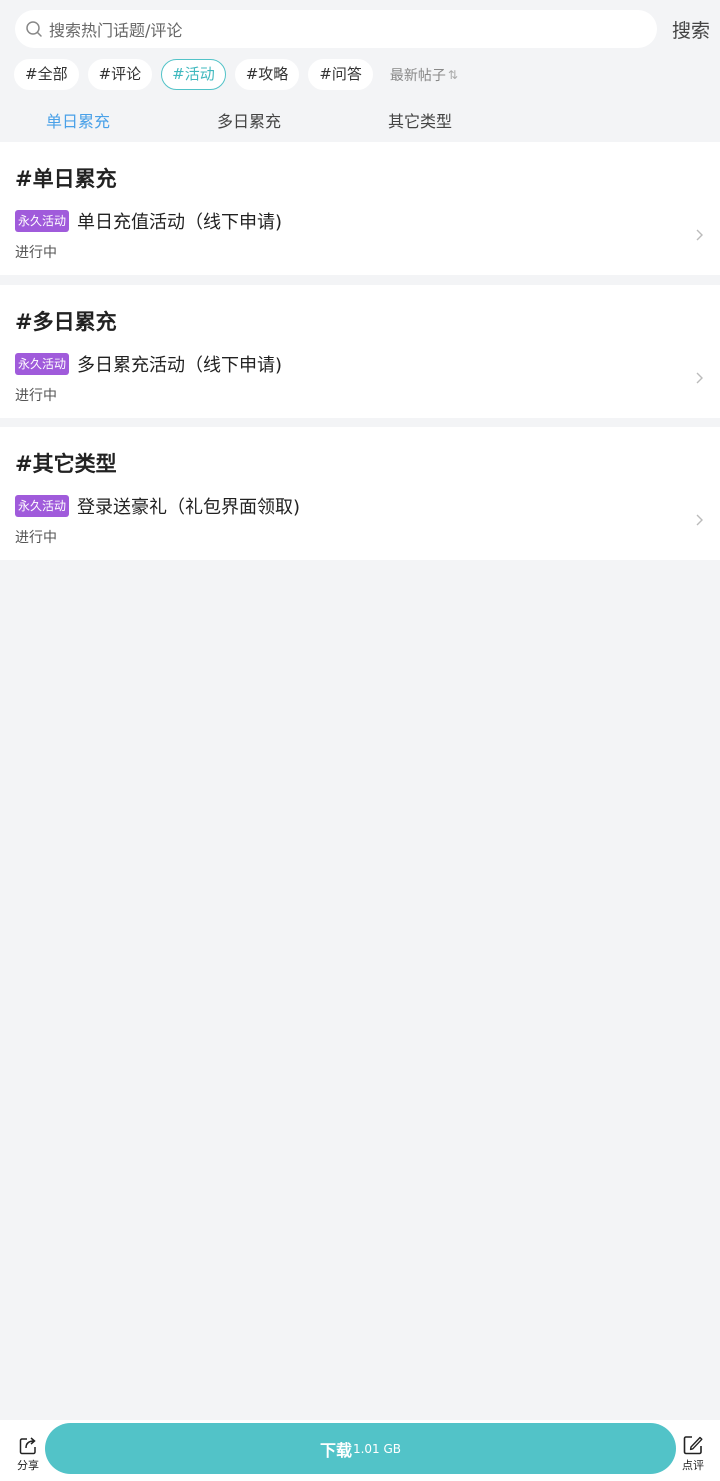  What do you see at coordinates (693, 1445) in the screenshot?
I see `edit-icon` at bounding box center [693, 1445].